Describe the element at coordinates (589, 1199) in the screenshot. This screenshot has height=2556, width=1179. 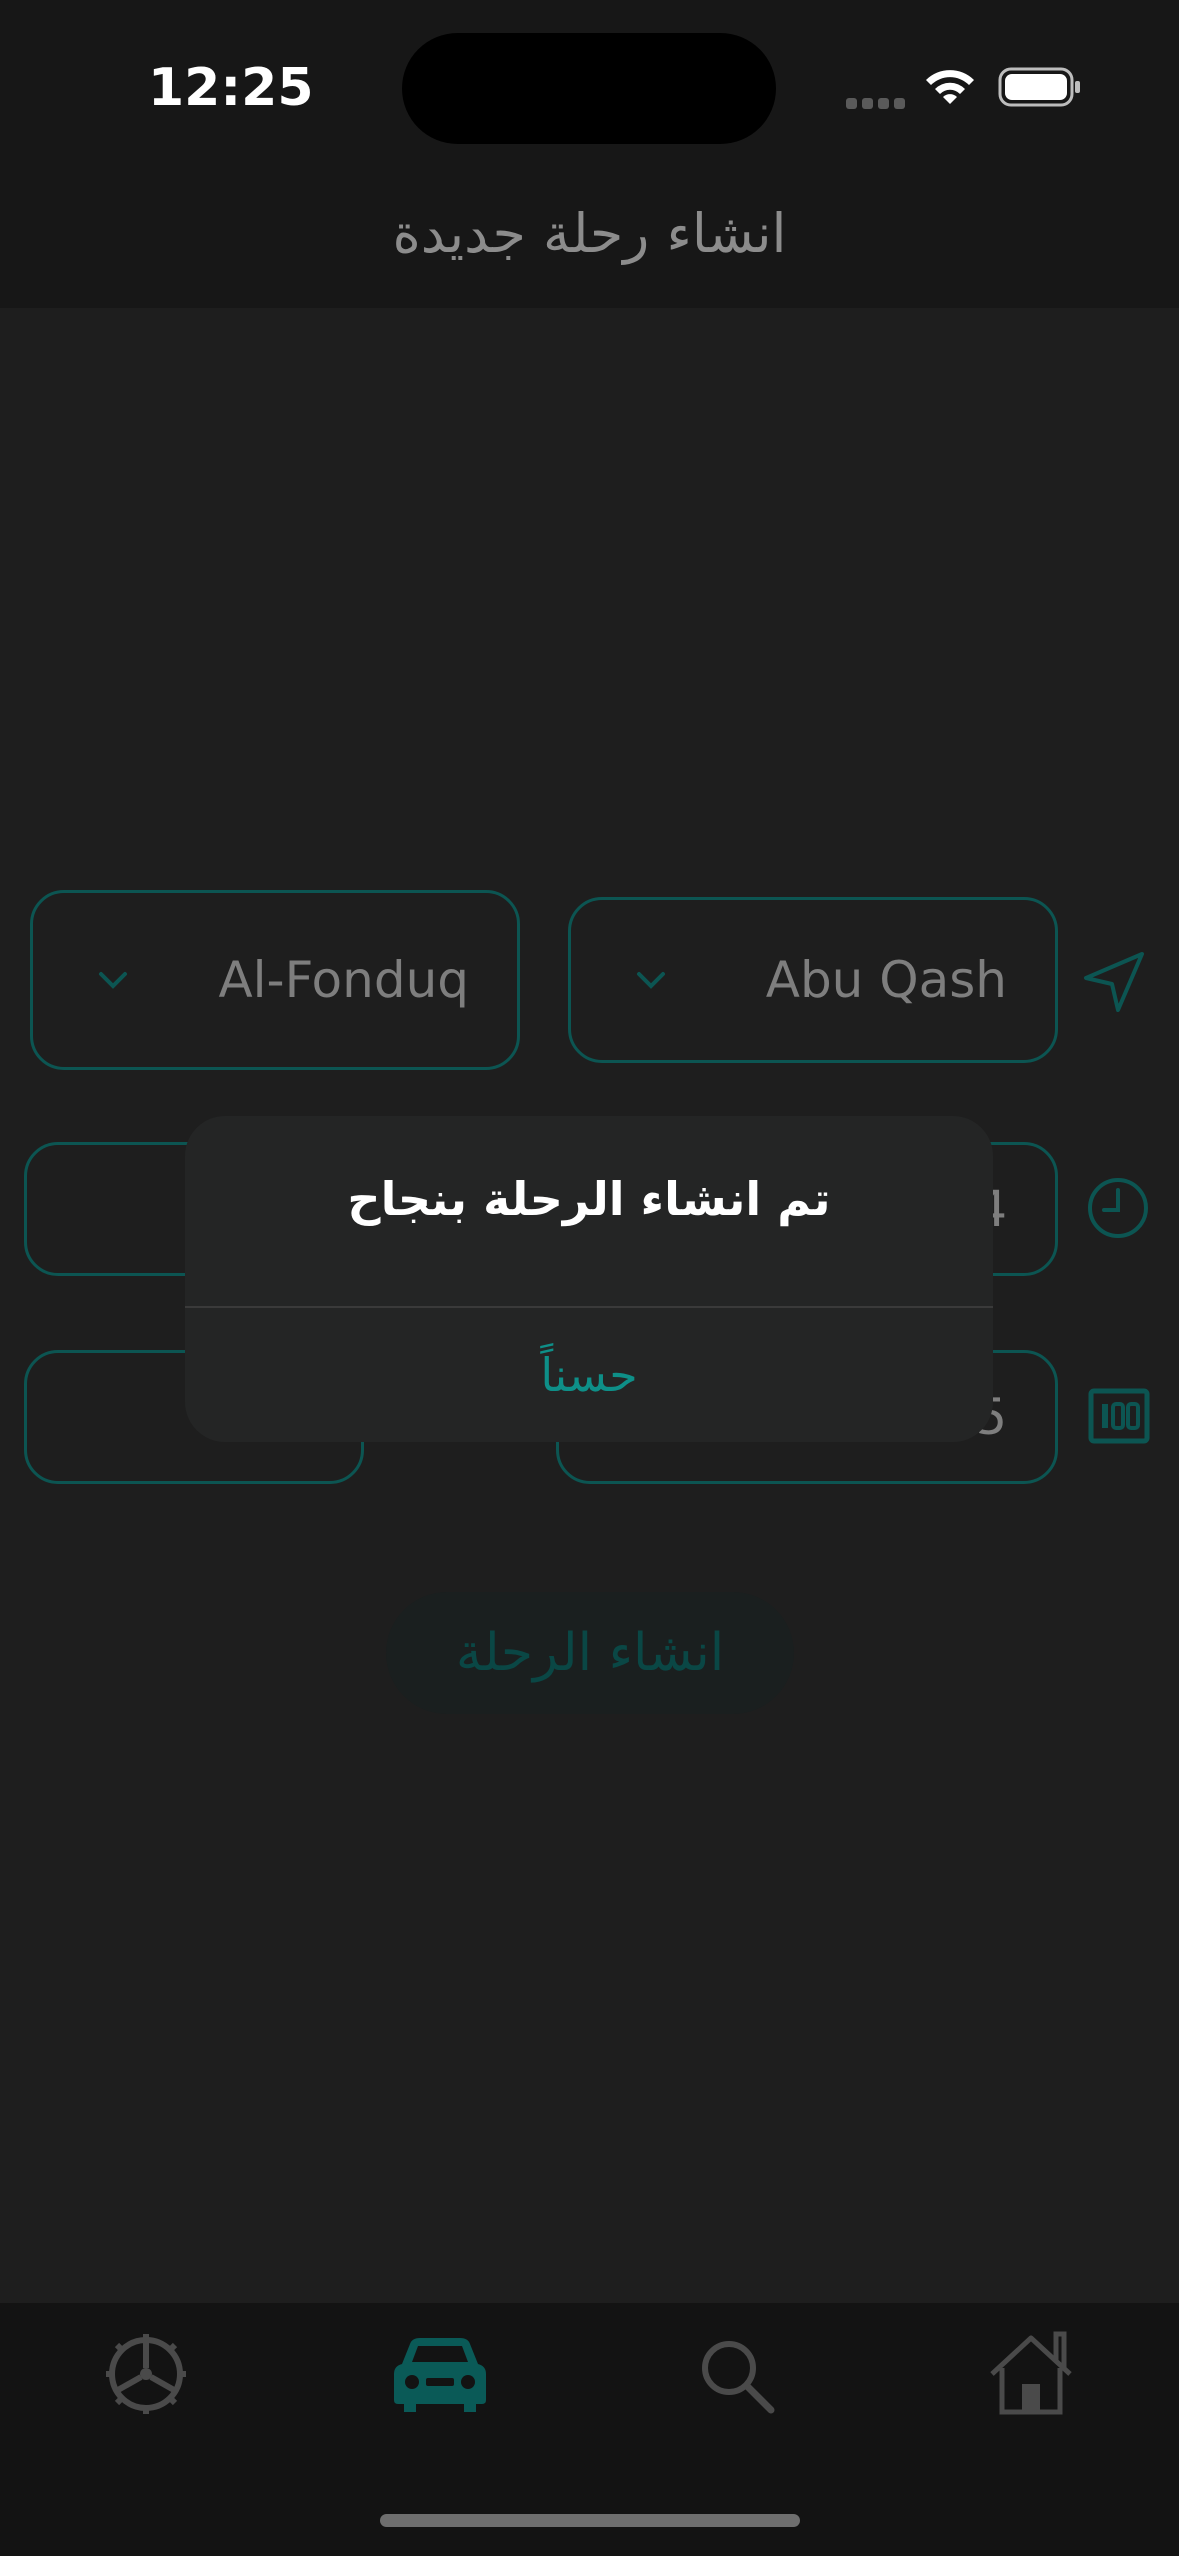
I see `alert-title: تم انشاء الرحلة بنجاح` at that location.